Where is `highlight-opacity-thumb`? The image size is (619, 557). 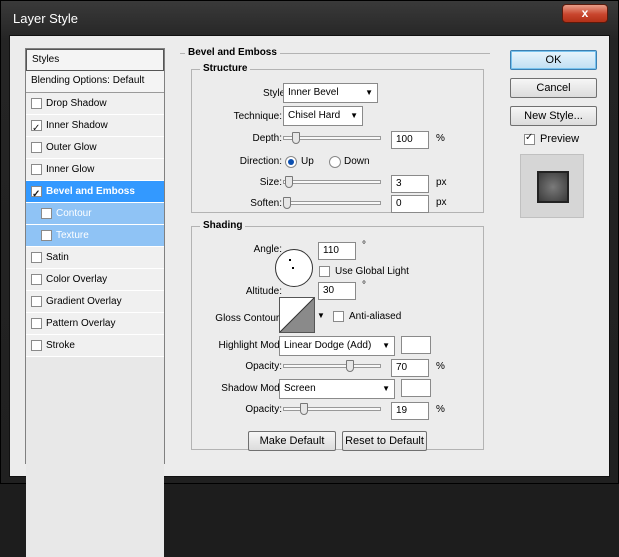 highlight-opacity-thumb is located at coordinates (350, 366).